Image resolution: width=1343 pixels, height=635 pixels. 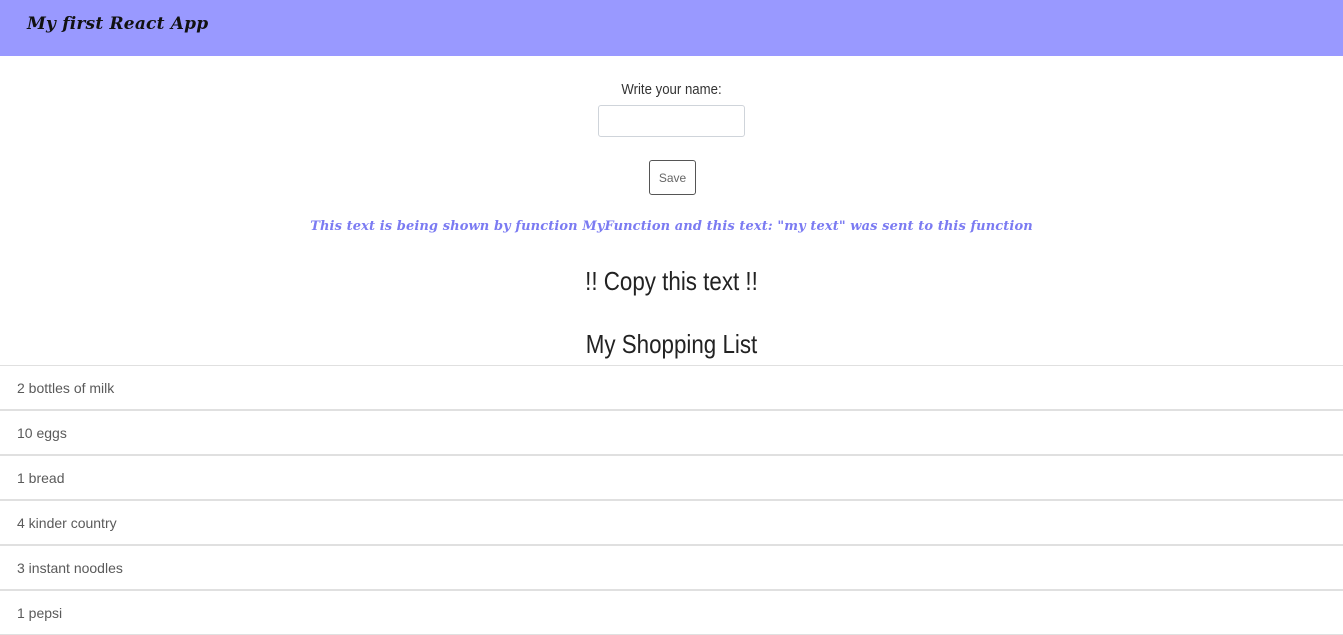 What do you see at coordinates (671, 387) in the screenshot?
I see `list-item: 2 bottles of milk` at bounding box center [671, 387].